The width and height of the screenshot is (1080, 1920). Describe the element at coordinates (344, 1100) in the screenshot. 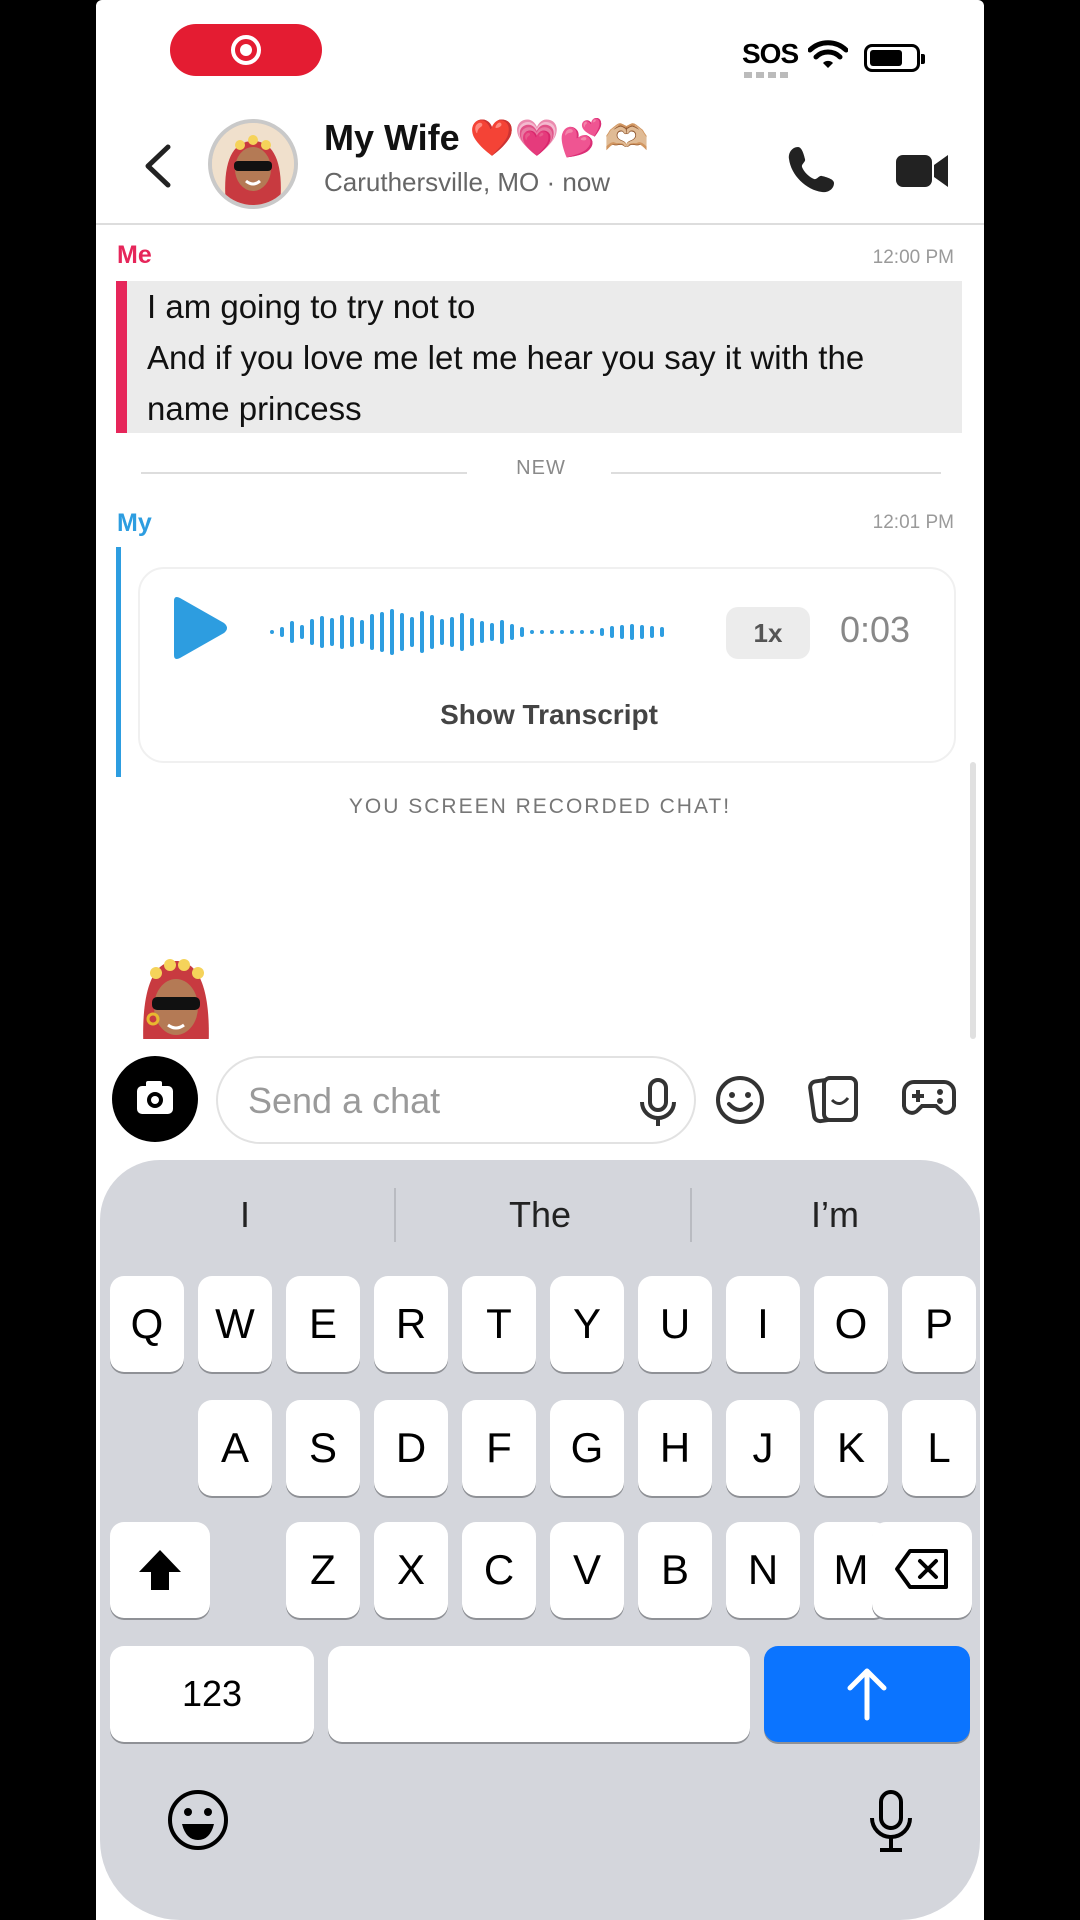

I see `chat-input-placeholder: Send a chat` at that location.